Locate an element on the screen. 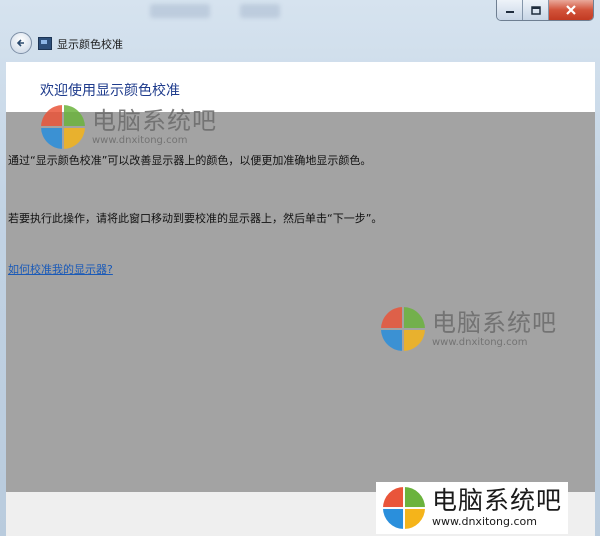  maximize-button is located at coordinates (536, 10).